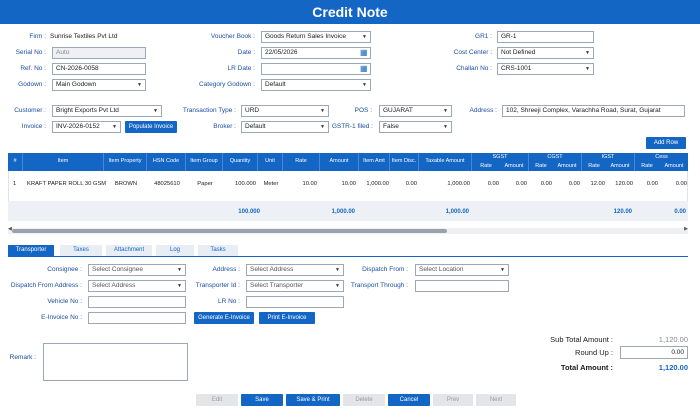 The height and width of the screenshot is (420, 700). Describe the element at coordinates (129, 250) in the screenshot. I see `tab-attachment: Attachment` at that location.